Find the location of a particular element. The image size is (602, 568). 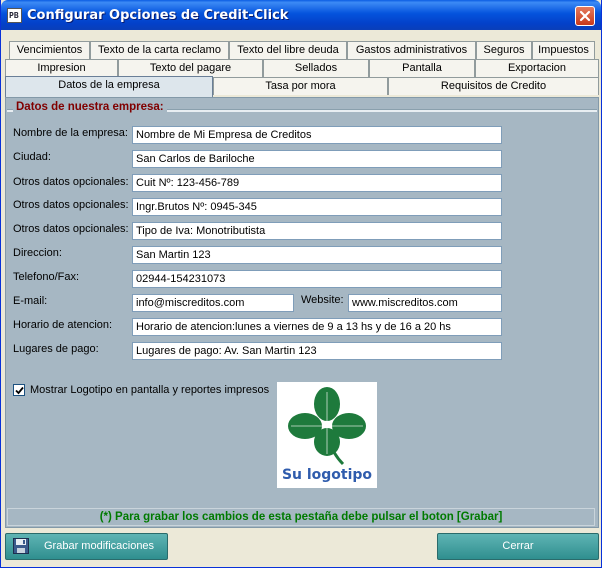

floppy-disk-icon is located at coordinates (21, 546).